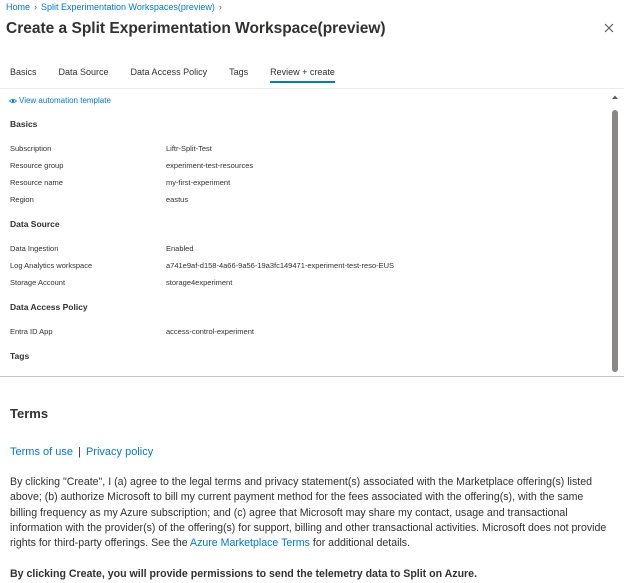 The width and height of the screenshot is (624, 583). What do you see at coordinates (34, 248) in the screenshot?
I see `row-label-data-ingestion: Data Ingestion` at bounding box center [34, 248].